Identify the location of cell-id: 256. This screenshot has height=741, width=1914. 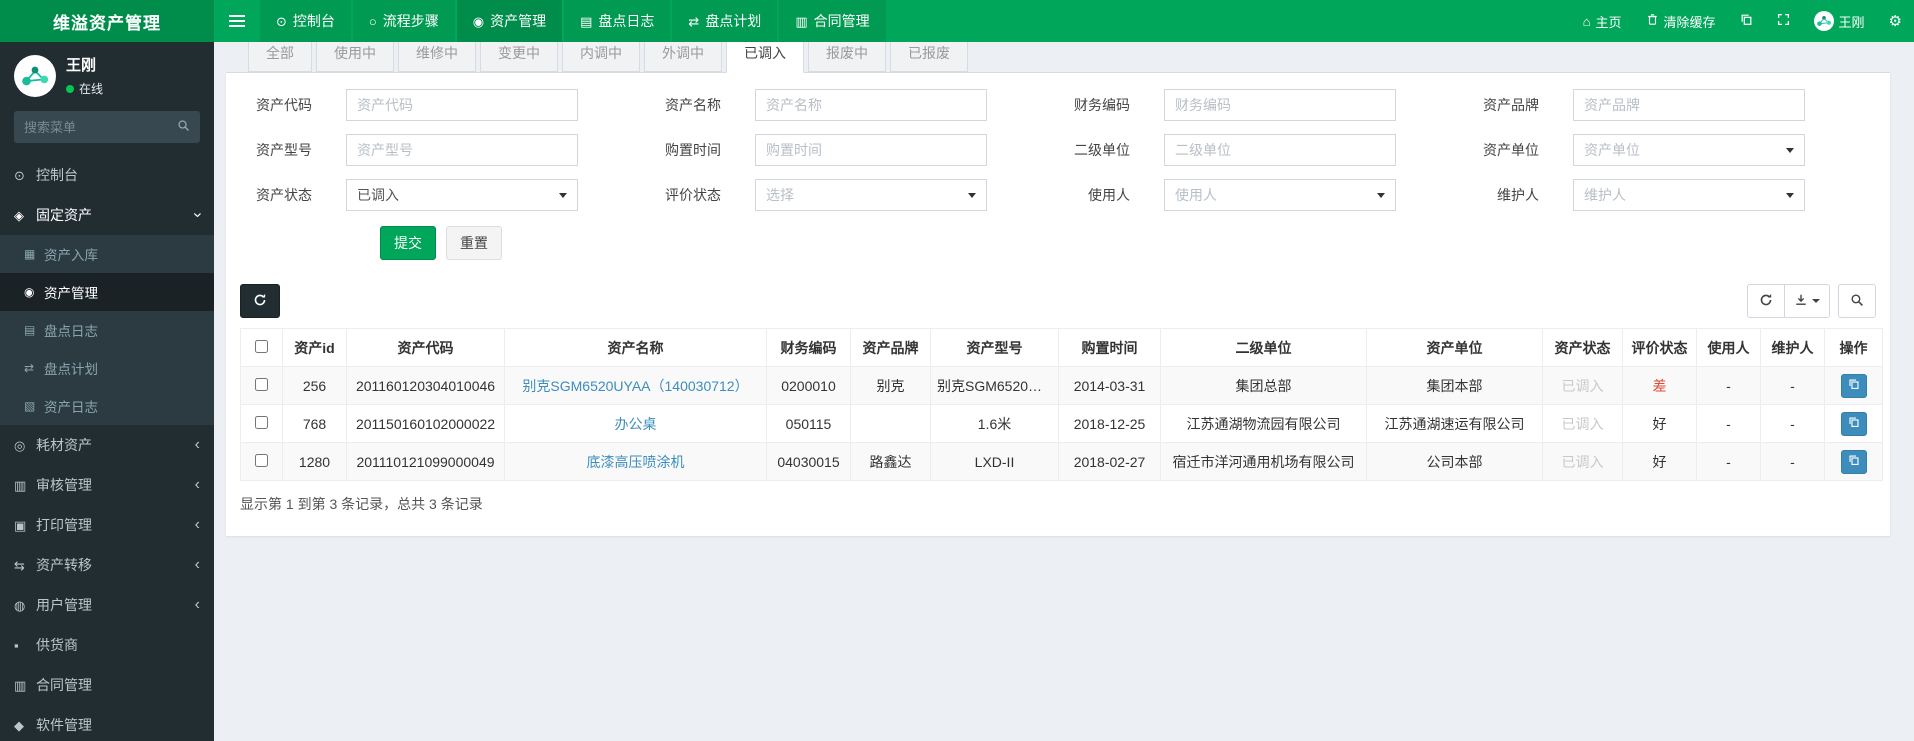
(314, 385).